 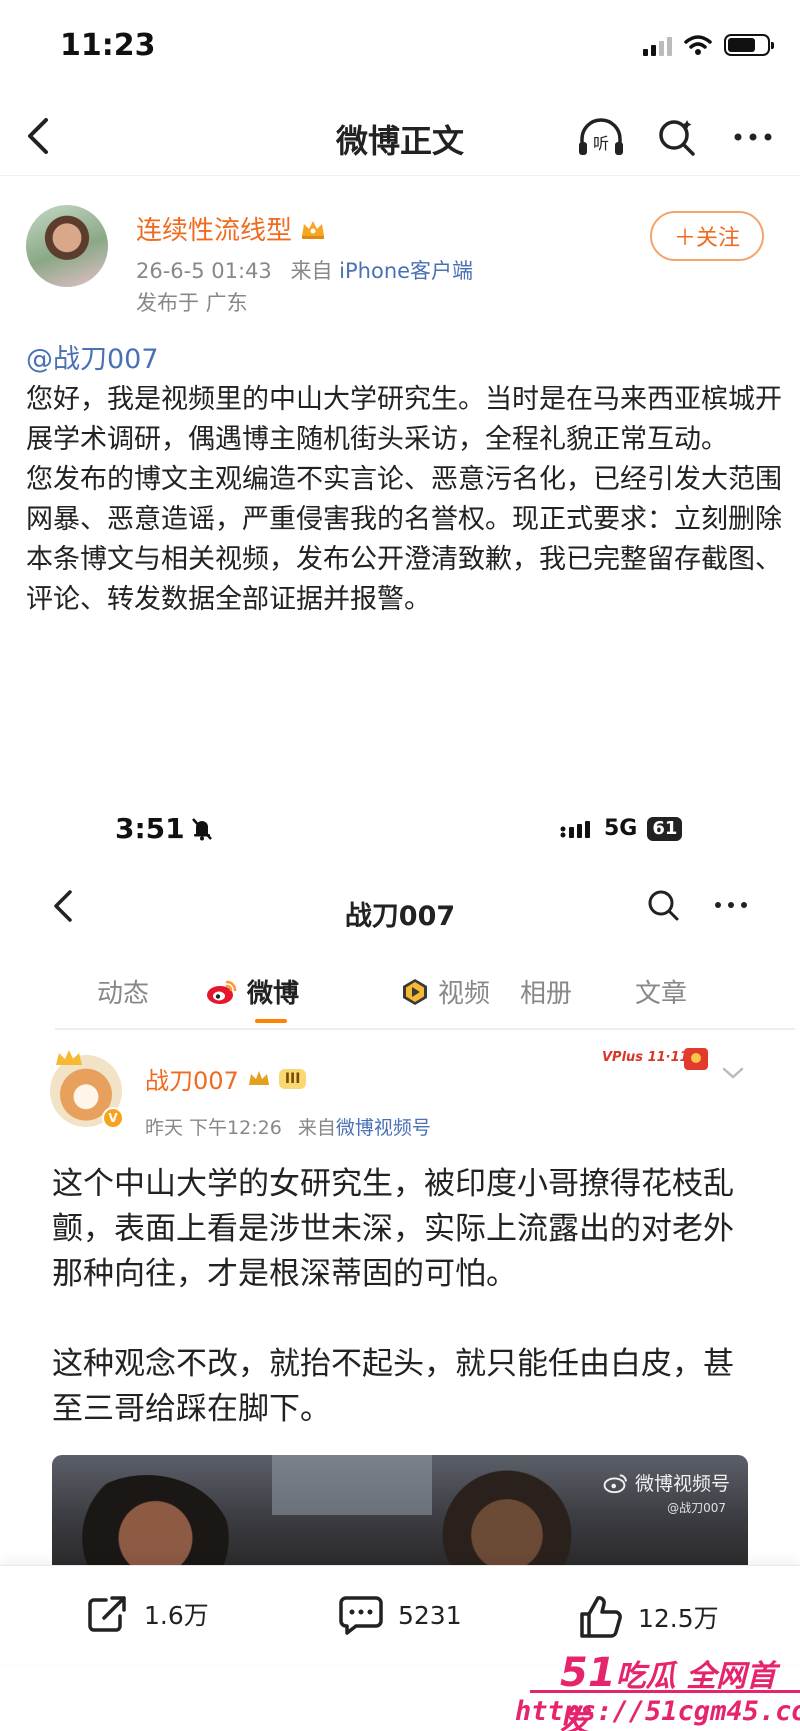 I want to click on network-label: 5G, so click(x=621, y=828).